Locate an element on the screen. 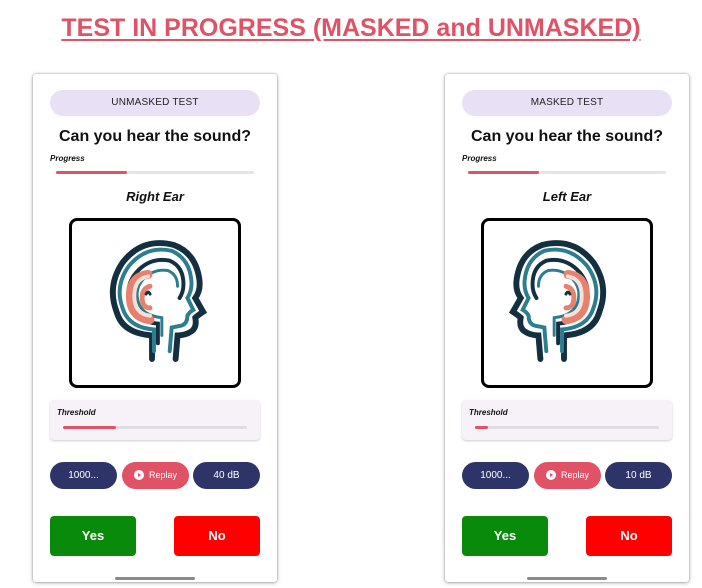 Image resolution: width=702 pixels, height=588 pixels. page-title: TEST IN PROGRESS (MASKED and UNMASKED) is located at coordinates (351, 28).